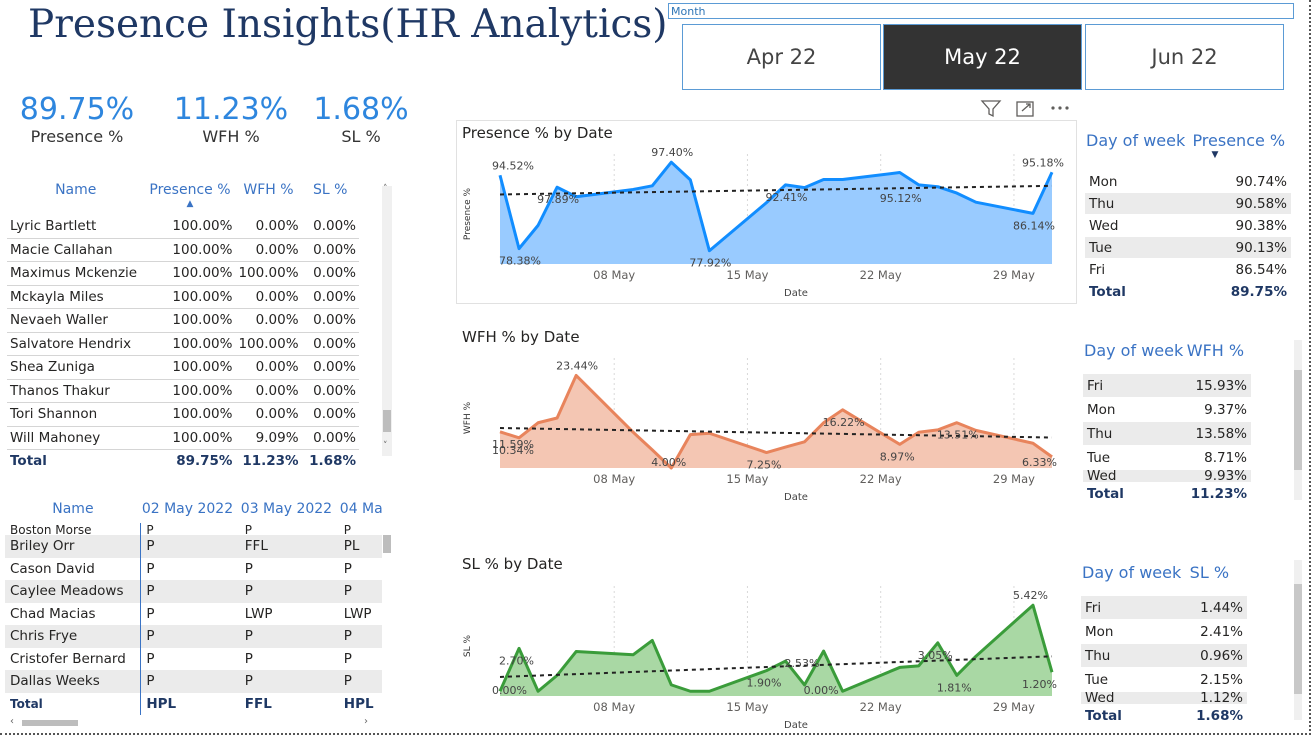 The image size is (1312, 736). I want to click on matrix-row: Cason David P P P, so click(196, 568).